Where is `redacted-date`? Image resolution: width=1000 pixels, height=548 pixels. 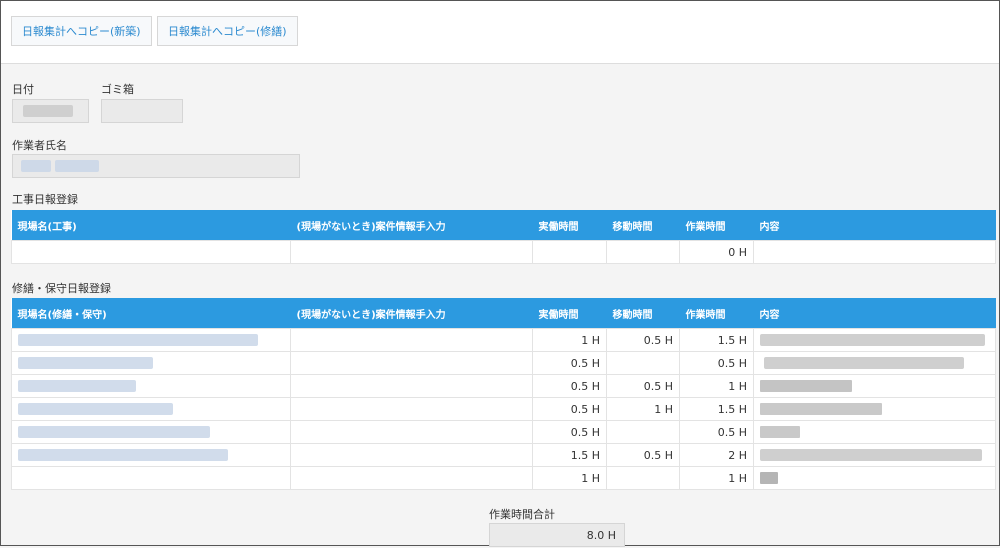 redacted-date is located at coordinates (48, 111).